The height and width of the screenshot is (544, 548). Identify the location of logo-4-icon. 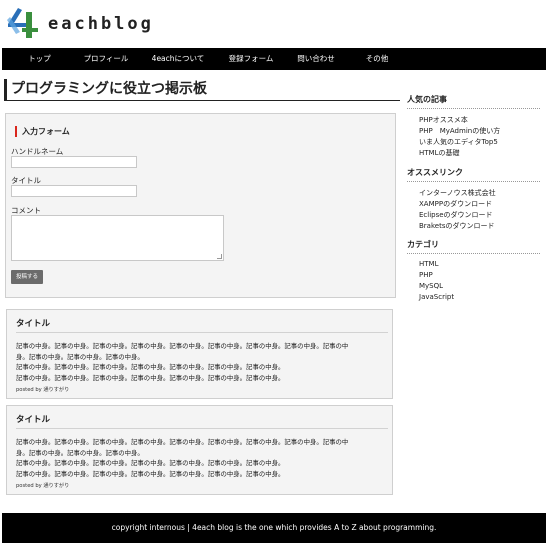
(24, 22).